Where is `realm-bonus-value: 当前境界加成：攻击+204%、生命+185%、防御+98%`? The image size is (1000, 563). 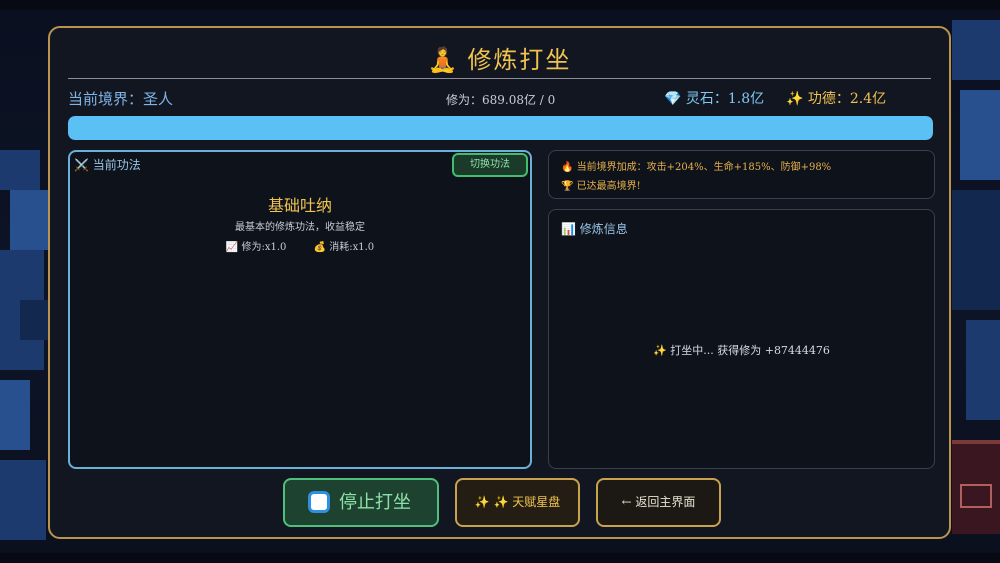 realm-bonus-value: 当前境界加成：攻击+204%、生命+185%、防御+98% is located at coordinates (704, 167).